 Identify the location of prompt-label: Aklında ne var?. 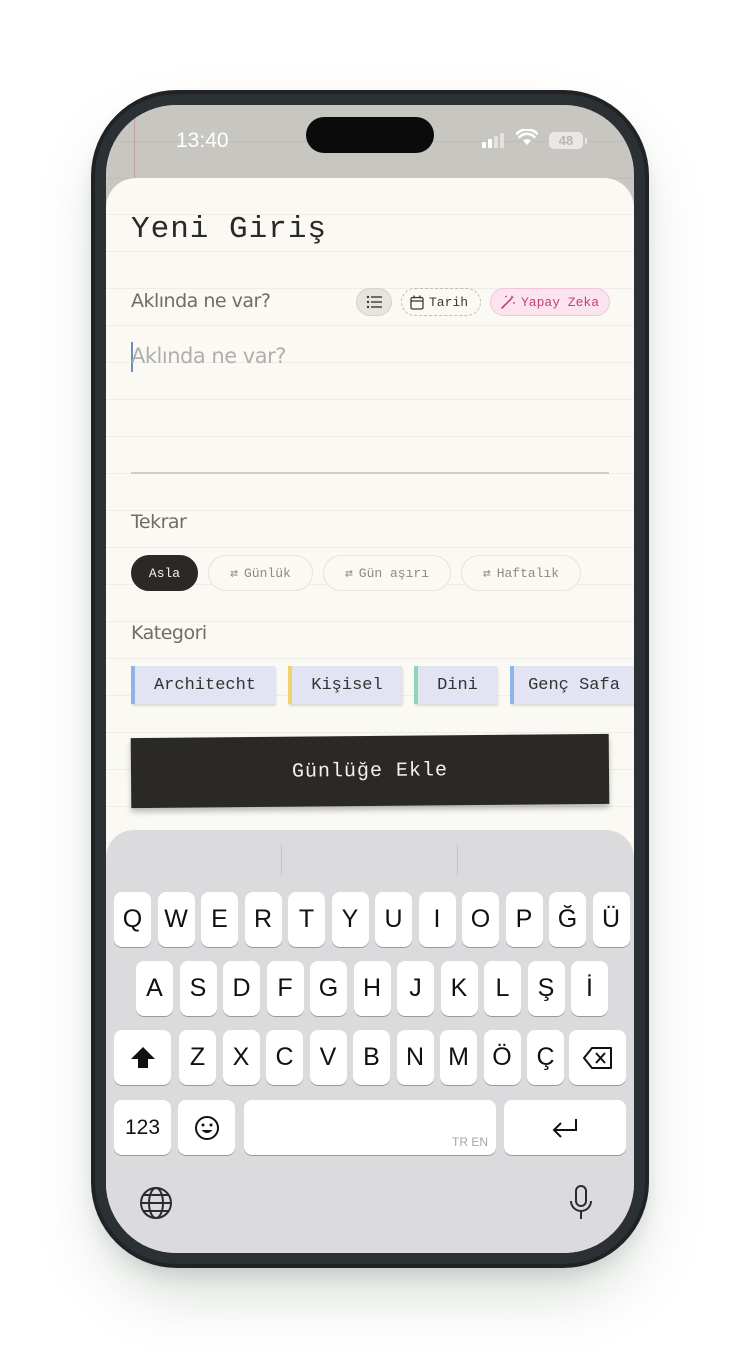
(201, 301).